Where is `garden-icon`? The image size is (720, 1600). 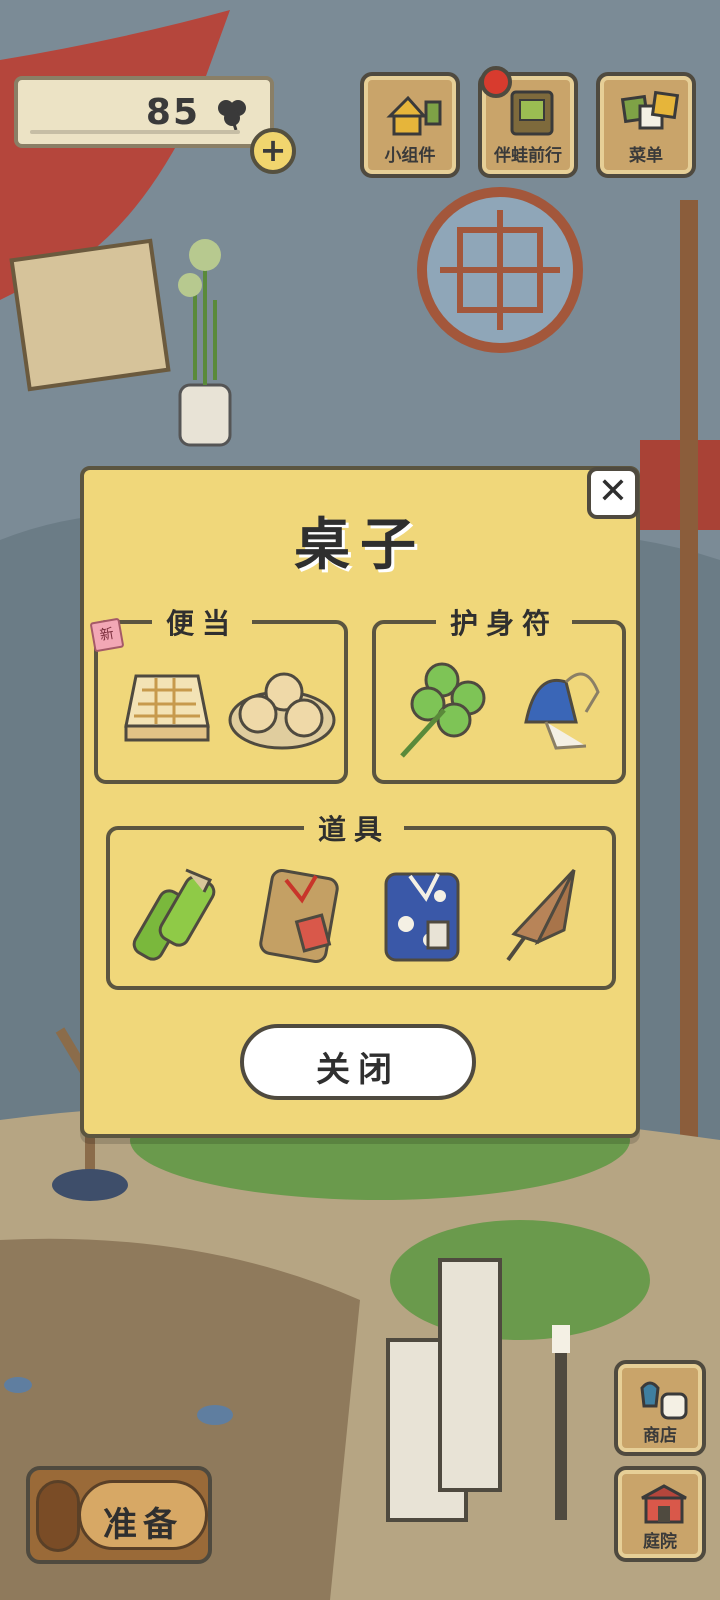
garden-icon is located at coordinates (664, 1504).